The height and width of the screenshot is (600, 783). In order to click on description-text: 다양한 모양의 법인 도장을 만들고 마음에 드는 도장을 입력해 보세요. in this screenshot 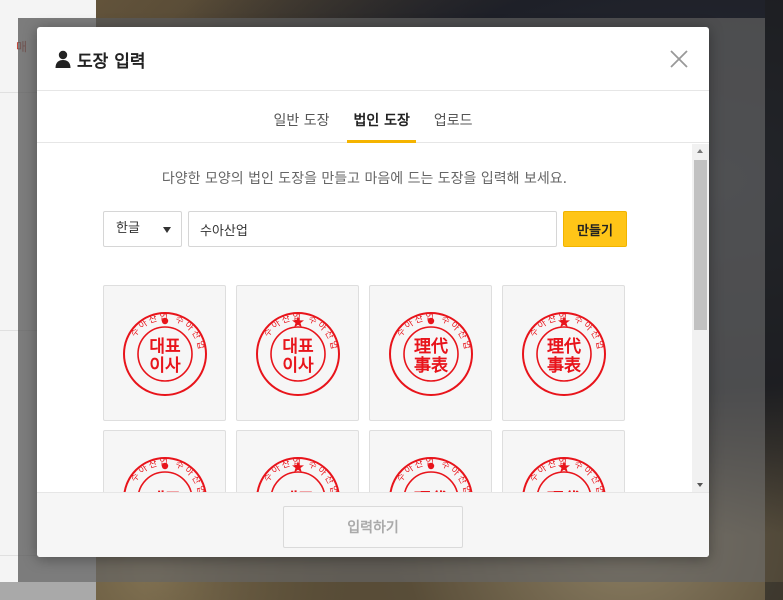, I will do `click(364, 179)`.